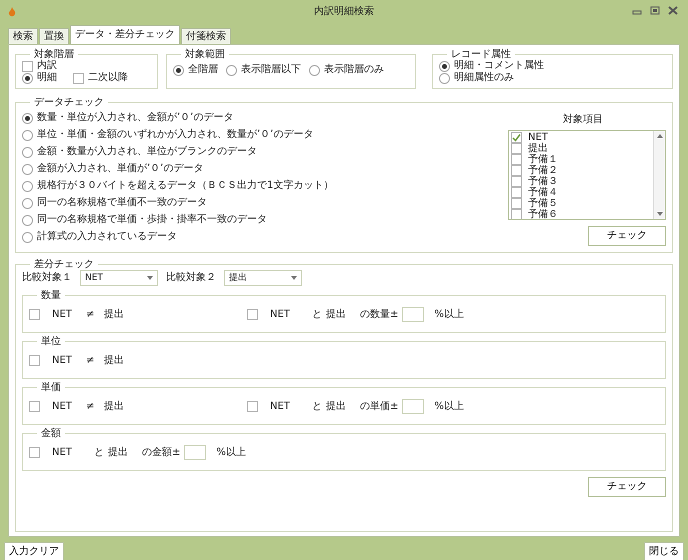 The image size is (688, 560). Describe the element at coordinates (379, 406) in the screenshot. I see `suffix-label: の単価±` at that location.